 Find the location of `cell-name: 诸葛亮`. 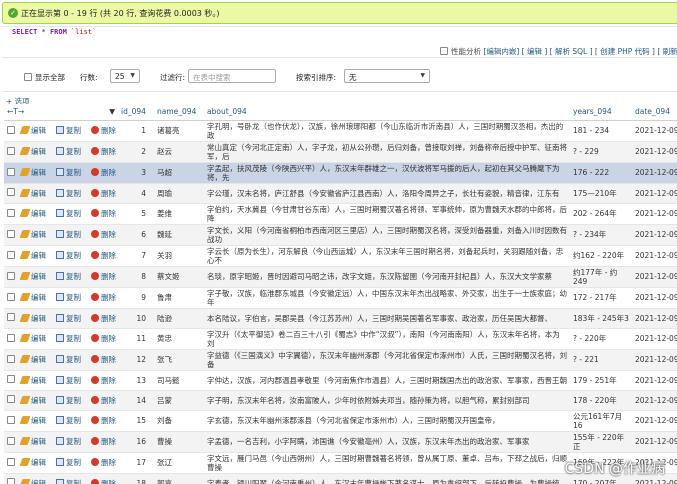

cell-name: 诸葛亮 is located at coordinates (179, 131).